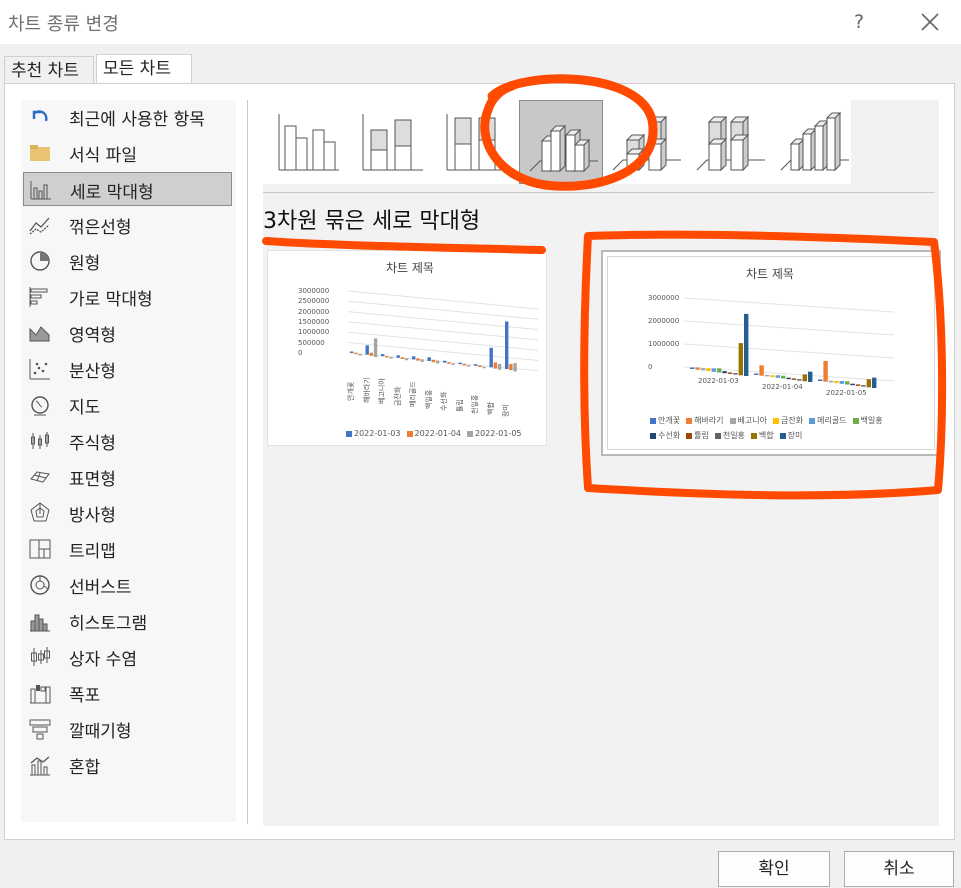 The height and width of the screenshot is (888, 961). Describe the element at coordinates (498, 433) in the screenshot. I see `legend-label: 2022-01-05` at that location.